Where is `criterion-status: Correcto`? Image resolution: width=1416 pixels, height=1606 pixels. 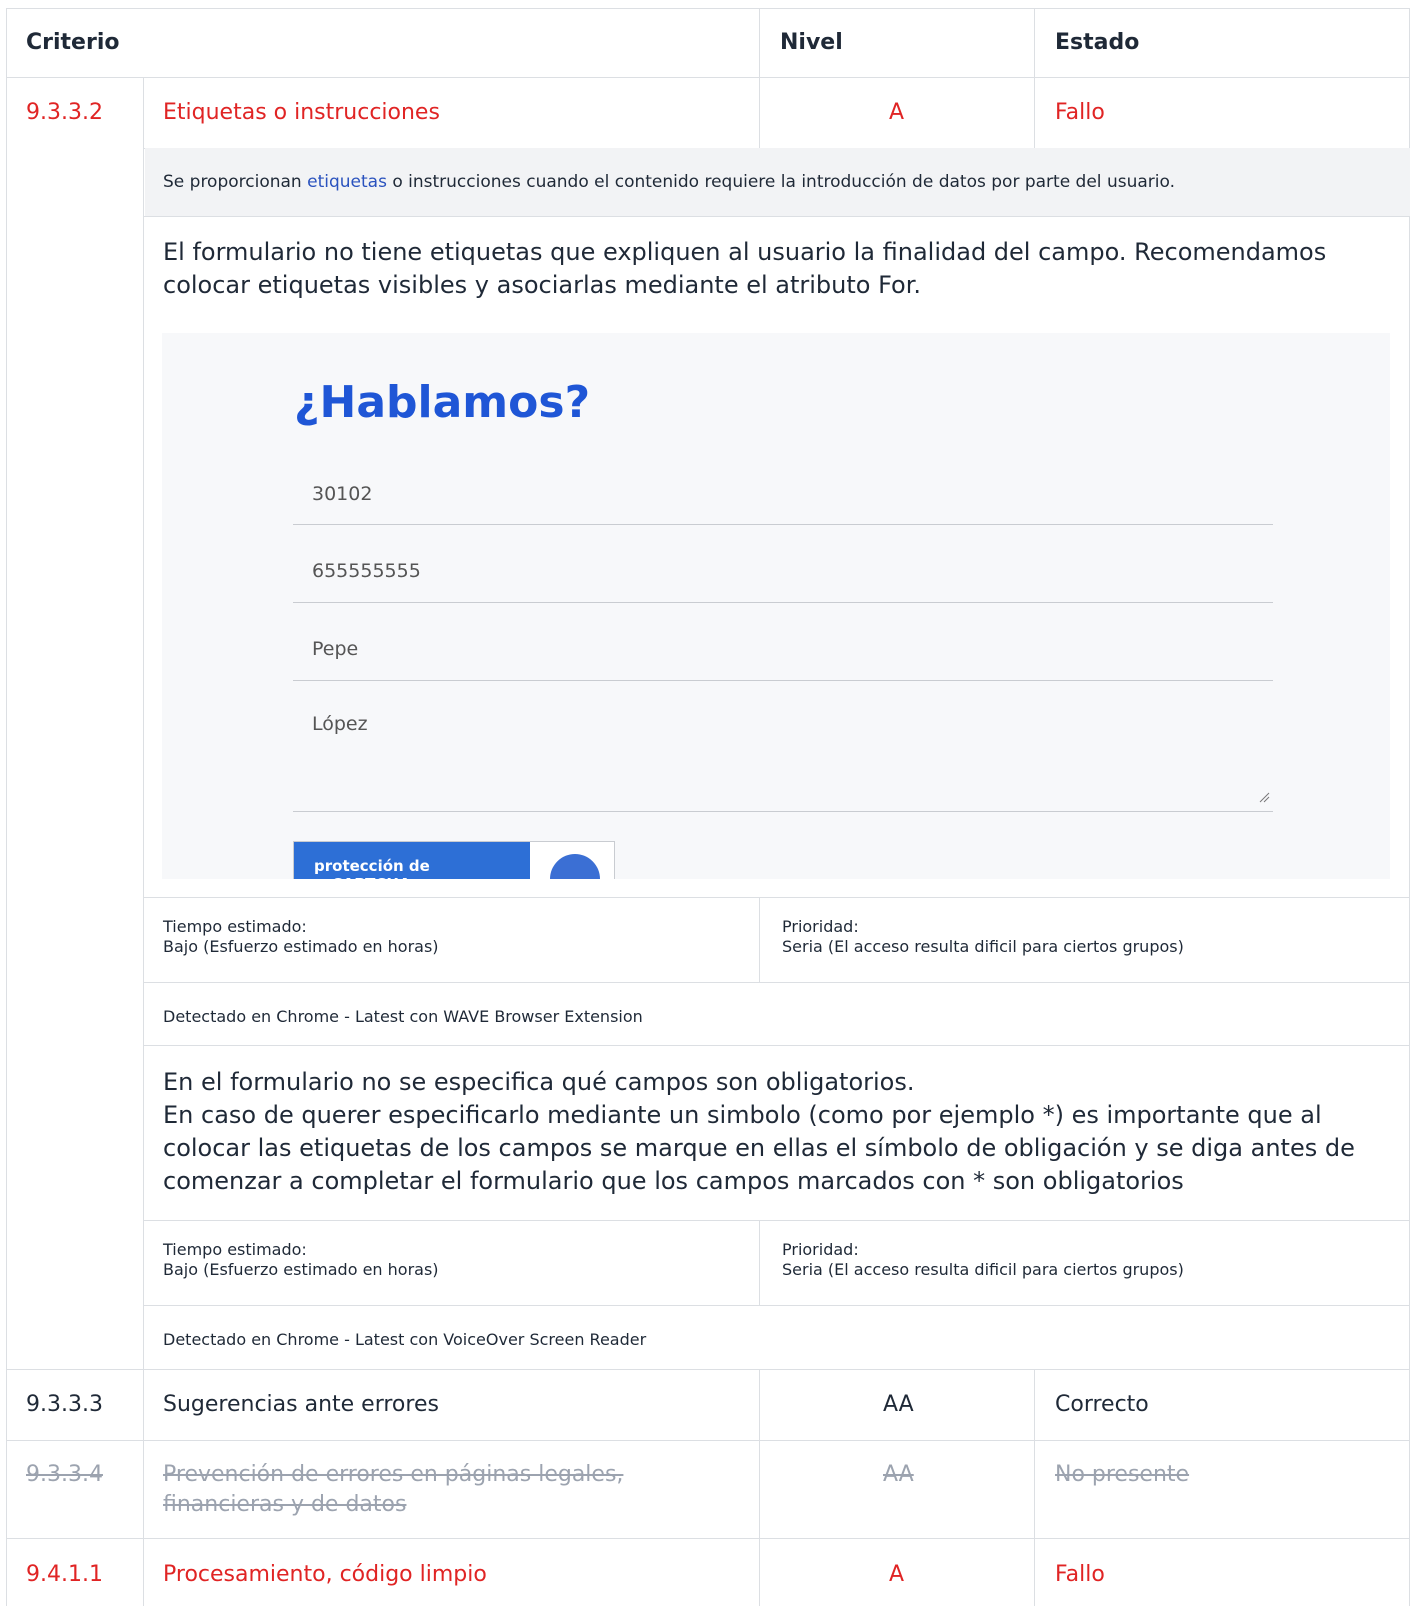
criterion-status: Correcto is located at coordinates (1102, 1404).